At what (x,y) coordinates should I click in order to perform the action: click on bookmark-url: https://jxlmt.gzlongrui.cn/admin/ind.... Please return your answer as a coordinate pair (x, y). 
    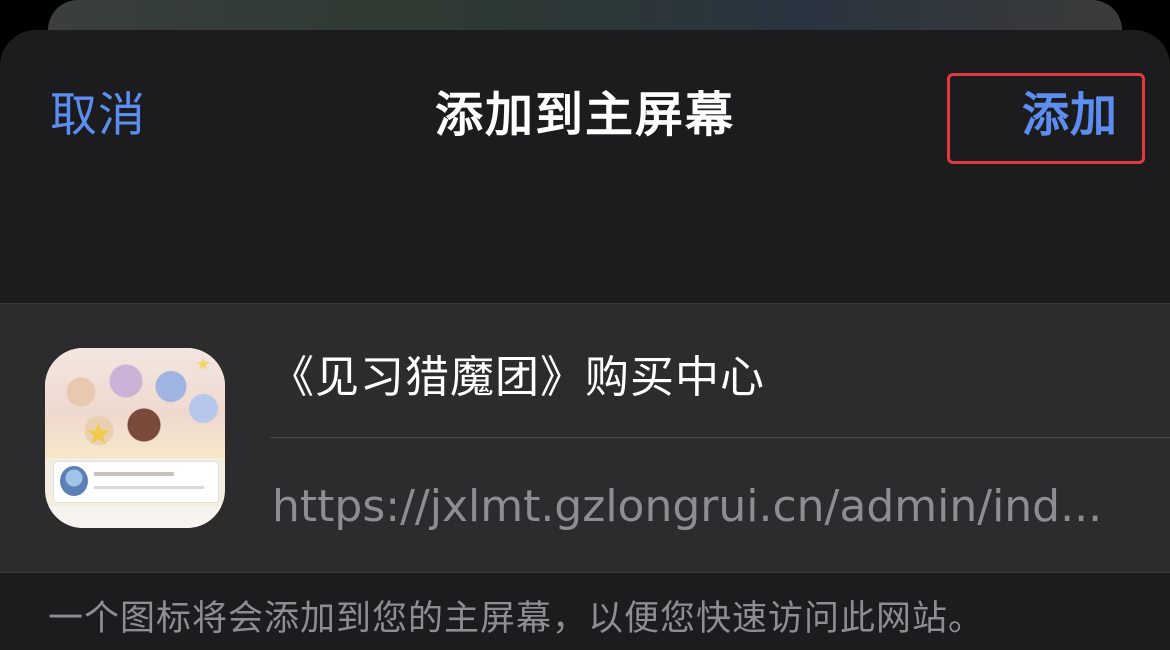
    Looking at the image, I should click on (687, 506).